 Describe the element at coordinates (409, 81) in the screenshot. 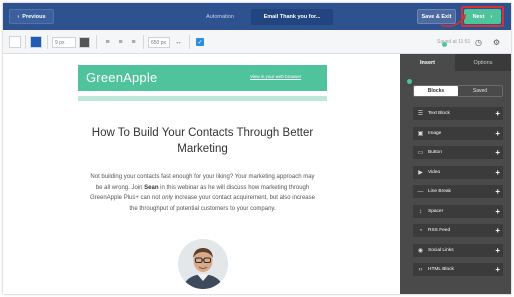

I see `panel-status-dot` at that location.